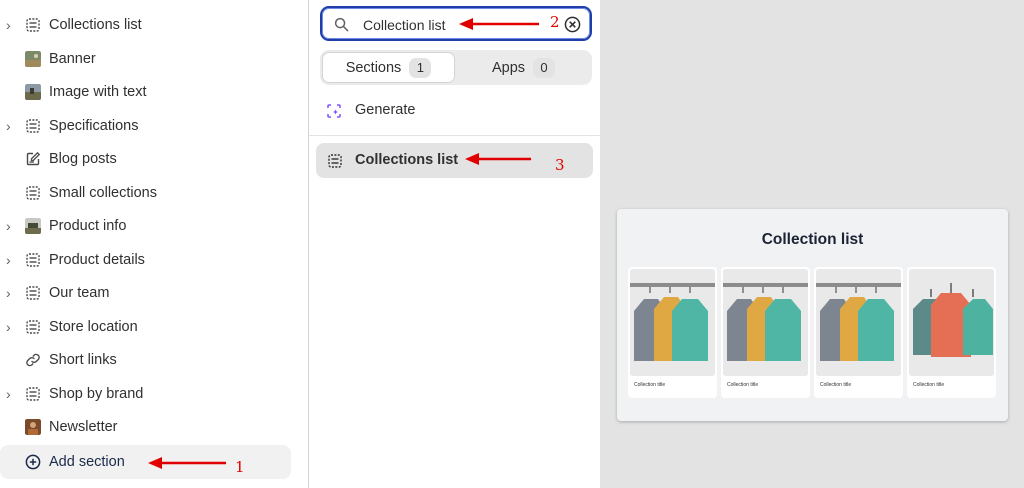 Image resolution: width=1024 pixels, height=488 pixels. Describe the element at coordinates (98, 92) in the screenshot. I see `sidebar-item-label: Image with text` at that location.